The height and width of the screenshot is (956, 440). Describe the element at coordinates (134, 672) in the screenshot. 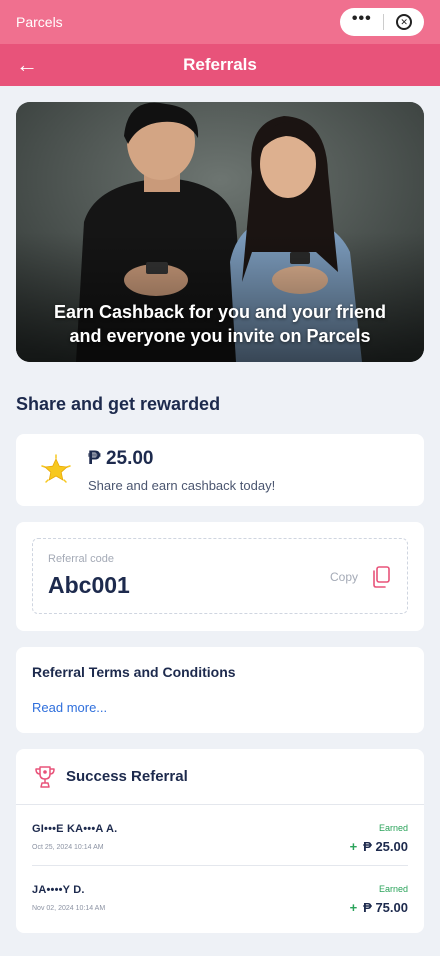

I see `terms-title: Referral Terms and Conditions` at that location.